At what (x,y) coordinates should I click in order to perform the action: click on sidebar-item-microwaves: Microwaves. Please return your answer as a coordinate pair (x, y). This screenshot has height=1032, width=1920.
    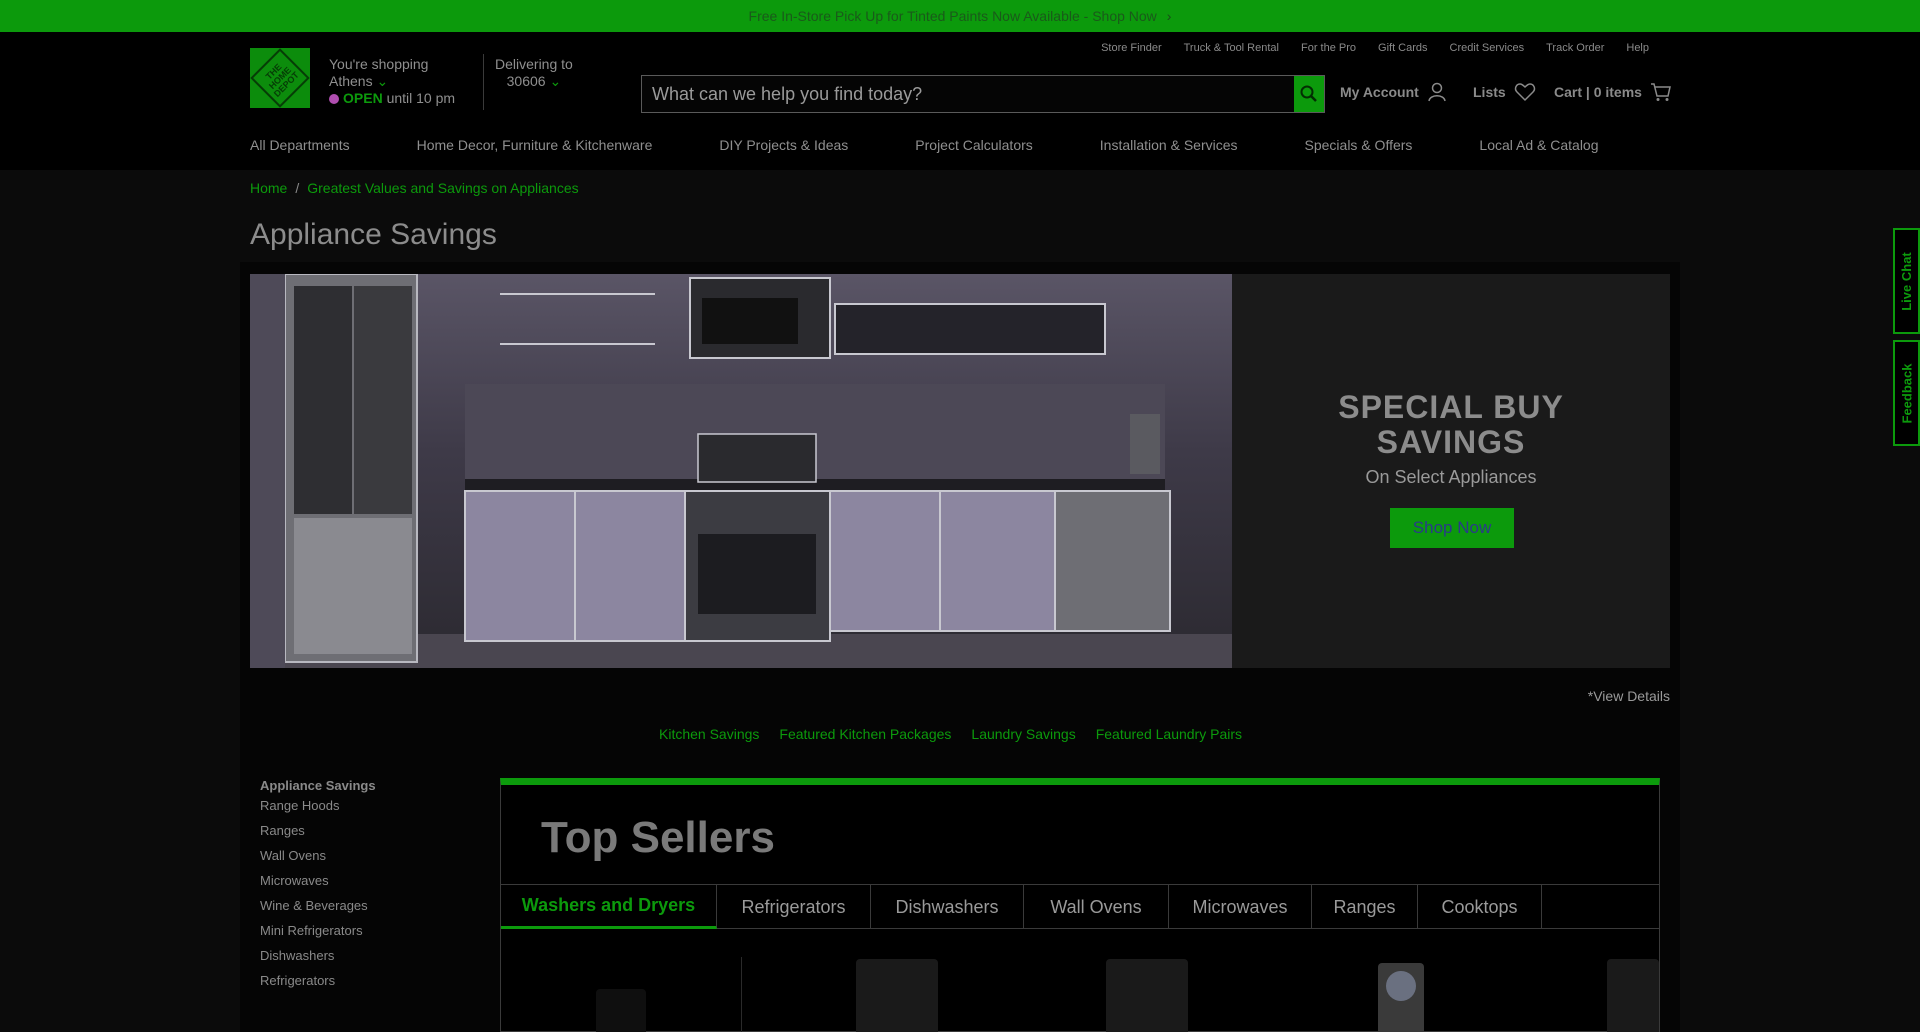
    Looking at the image, I should click on (318, 880).